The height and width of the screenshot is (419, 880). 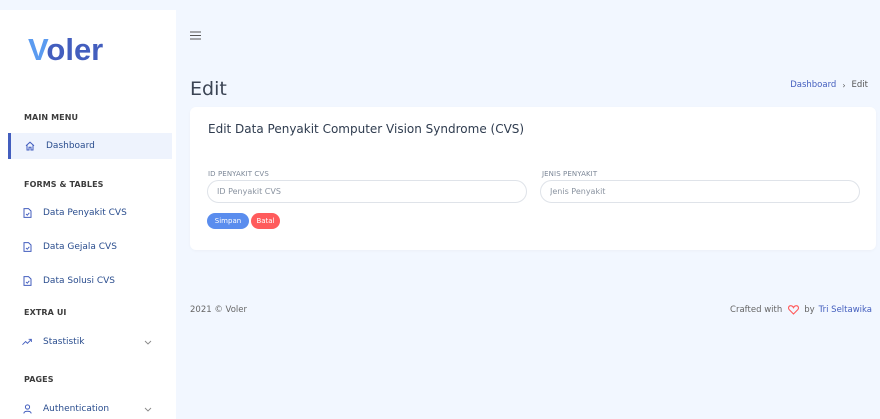 What do you see at coordinates (88, 342) in the screenshot?
I see `sidebar-item-stastistik: Stastistik` at bounding box center [88, 342].